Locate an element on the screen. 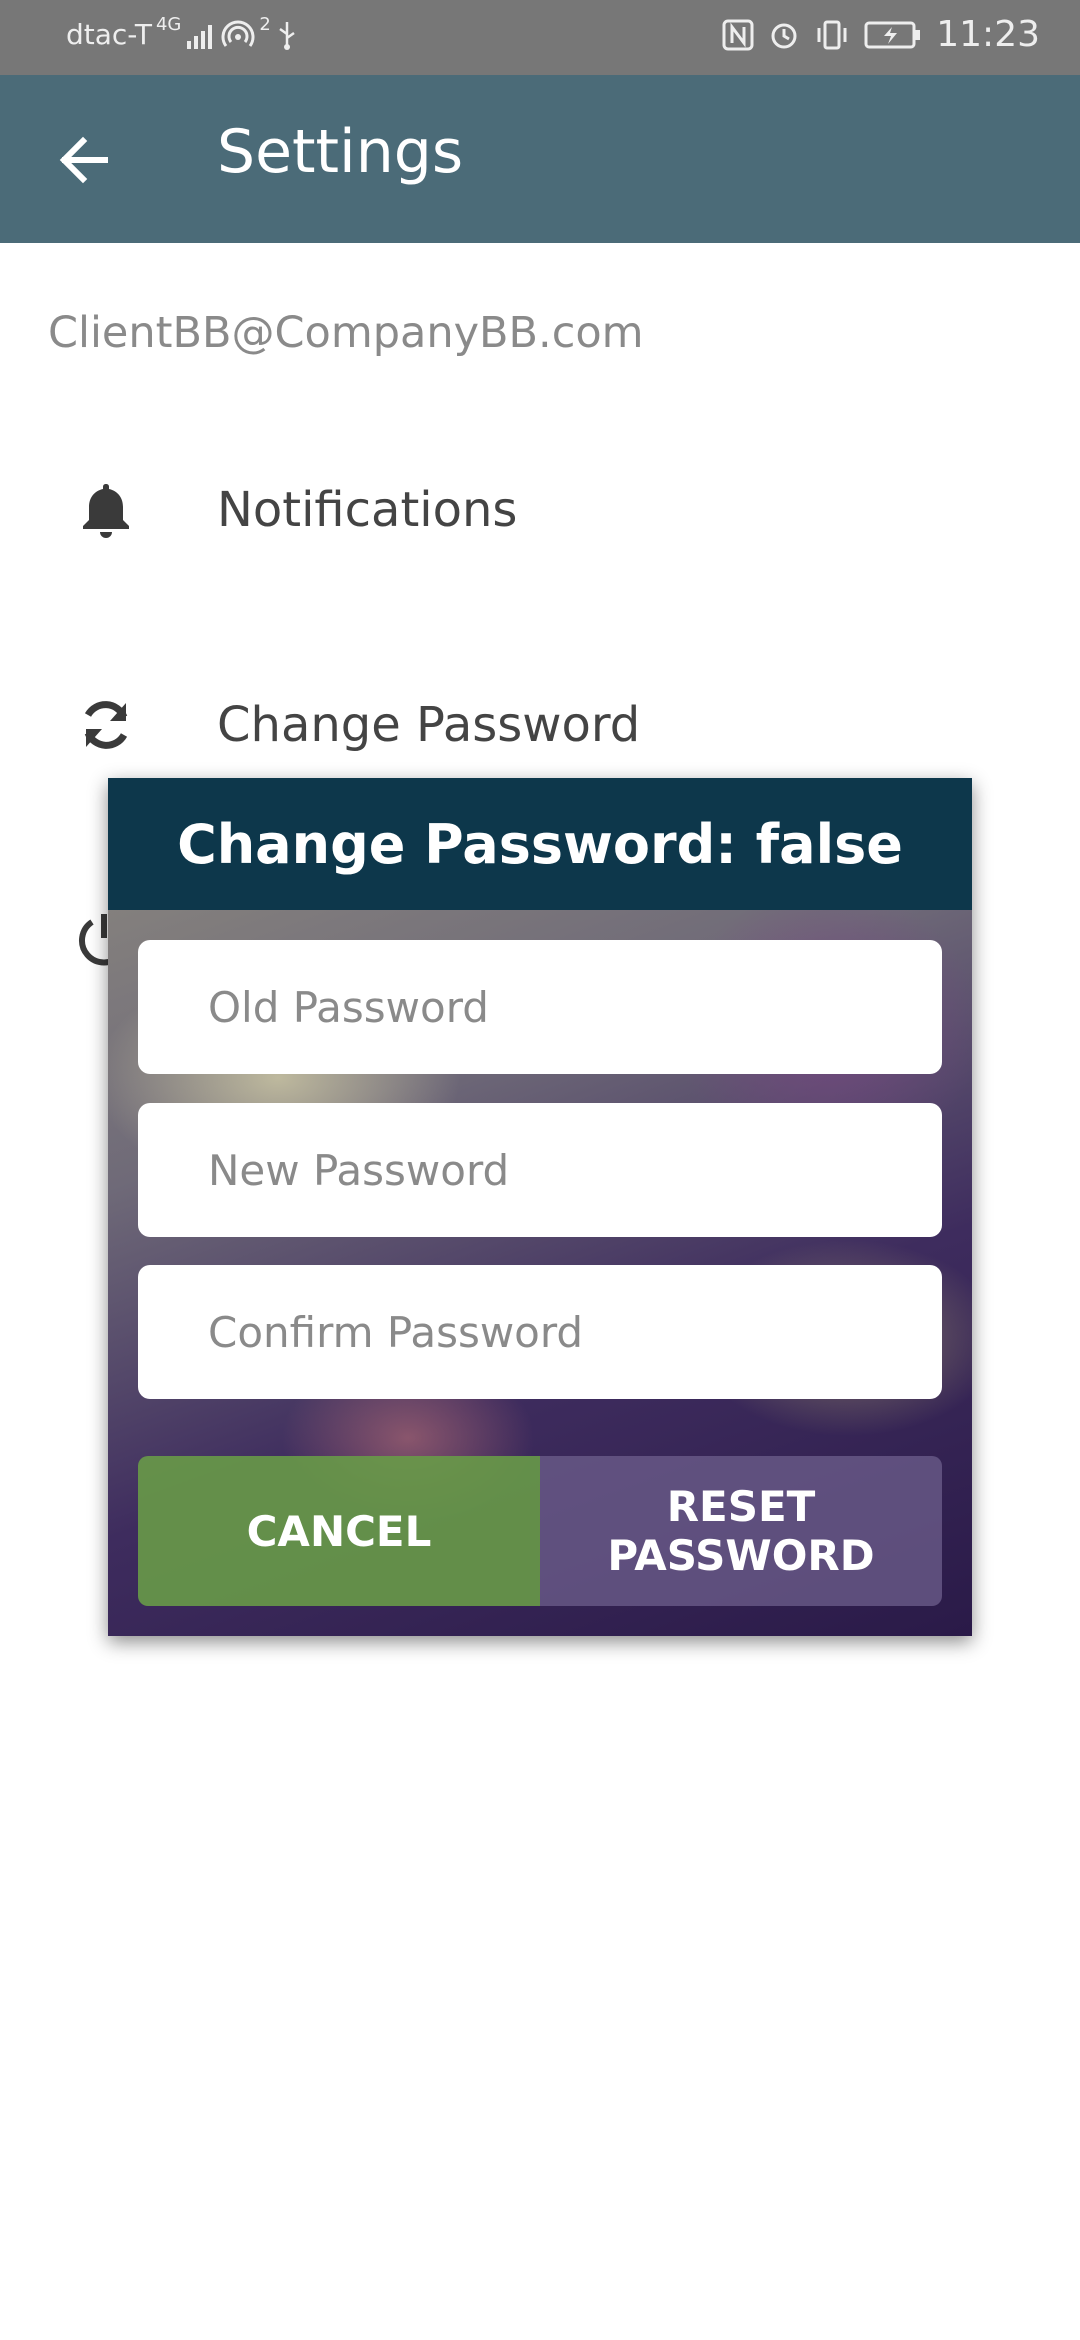  nfc-icon is located at coordinates (738, 34).